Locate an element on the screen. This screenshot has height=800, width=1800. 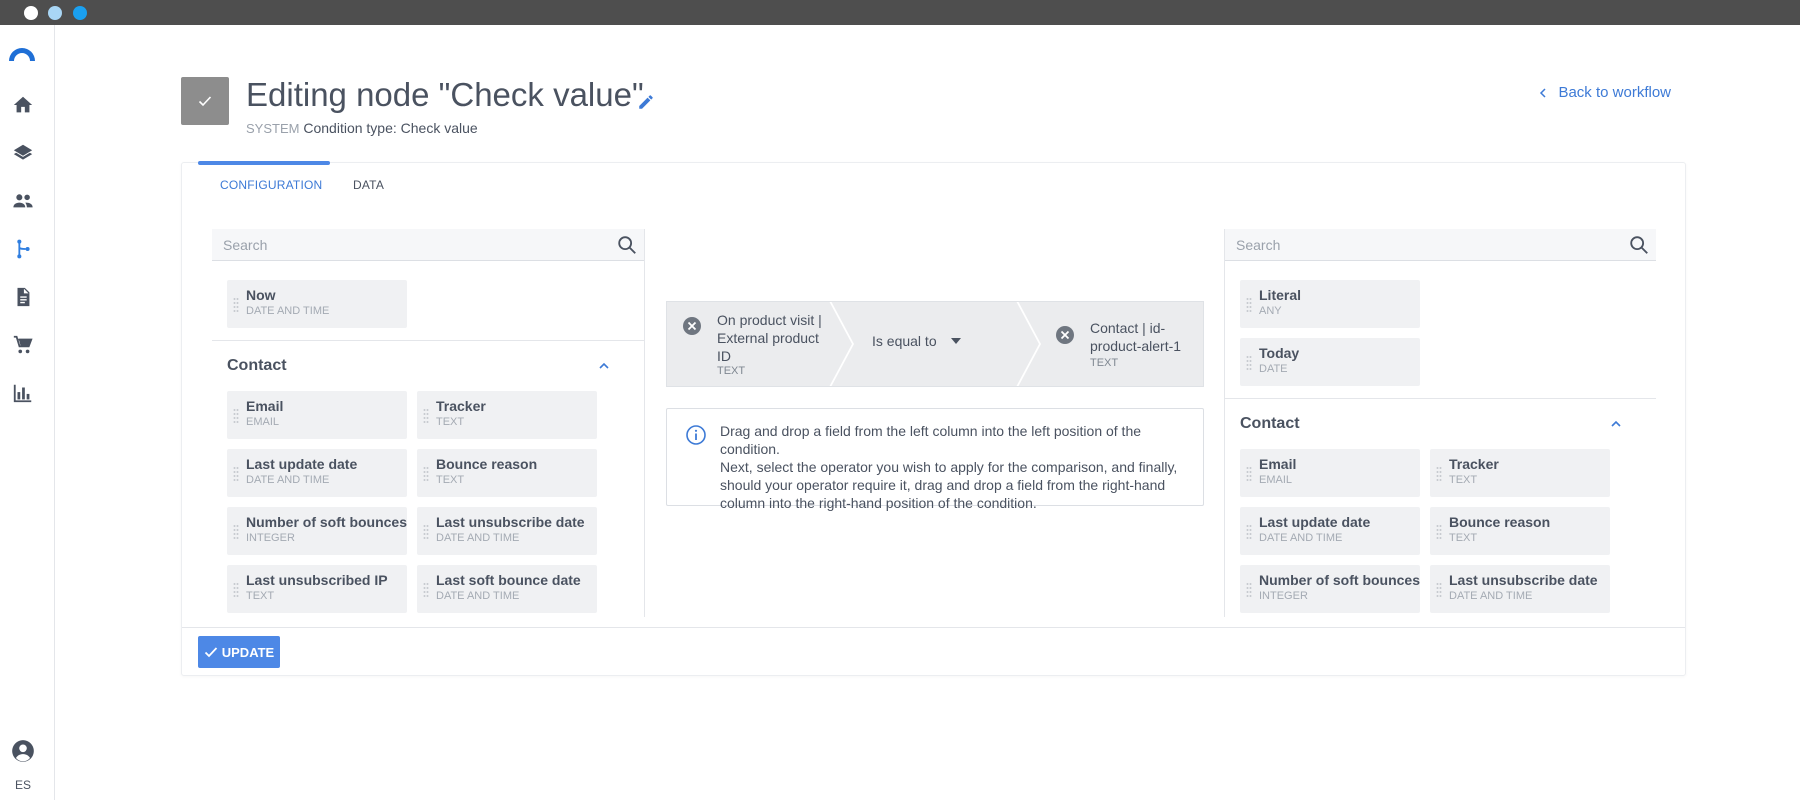
operator-dropdown: Is equal to is located at coordinates (916, 341).